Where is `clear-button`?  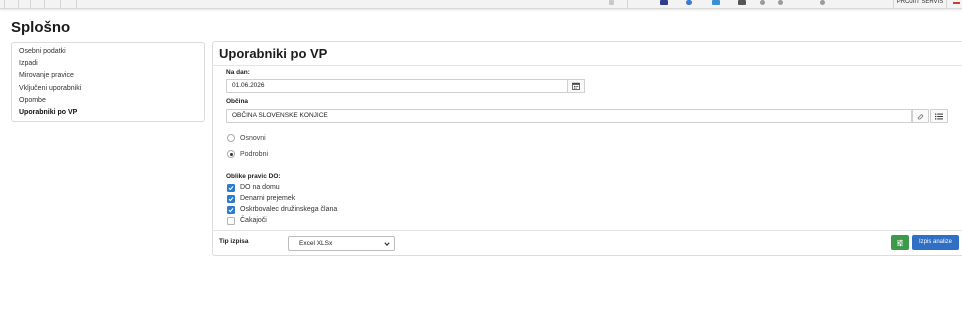
clear-button is located at coordinates (920, 116).